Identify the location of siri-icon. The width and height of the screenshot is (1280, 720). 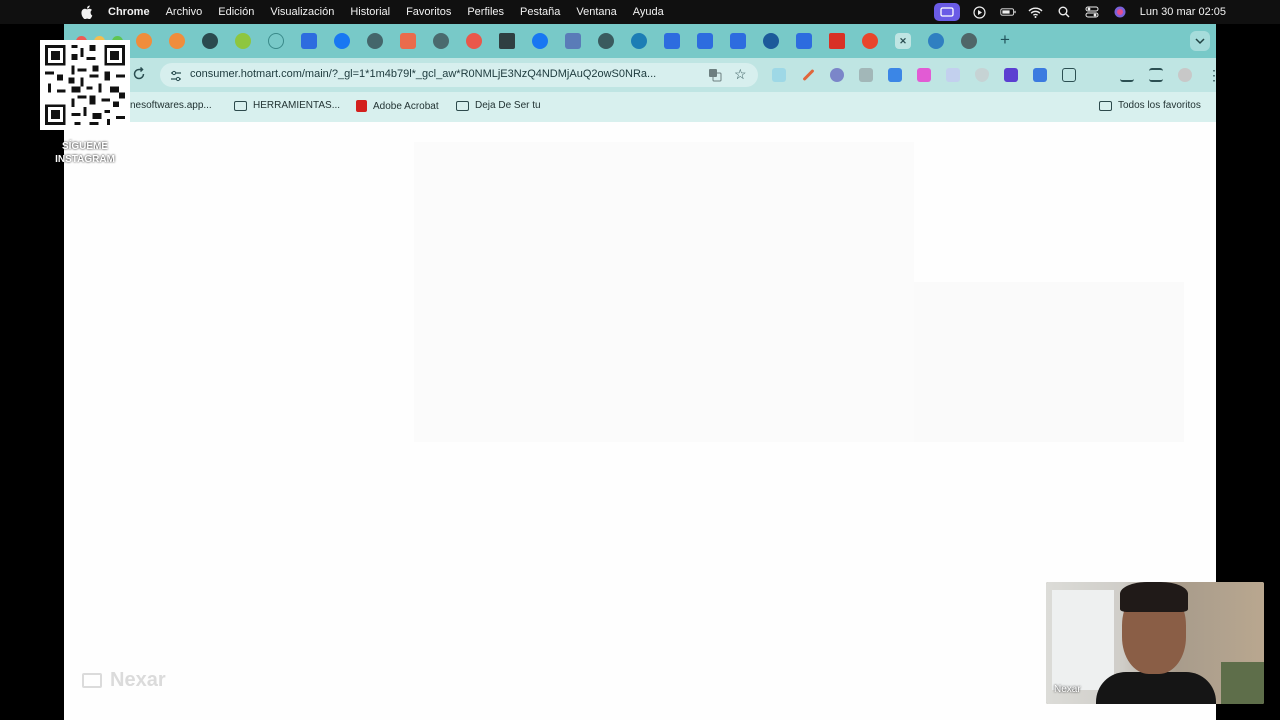
(1120, 12).